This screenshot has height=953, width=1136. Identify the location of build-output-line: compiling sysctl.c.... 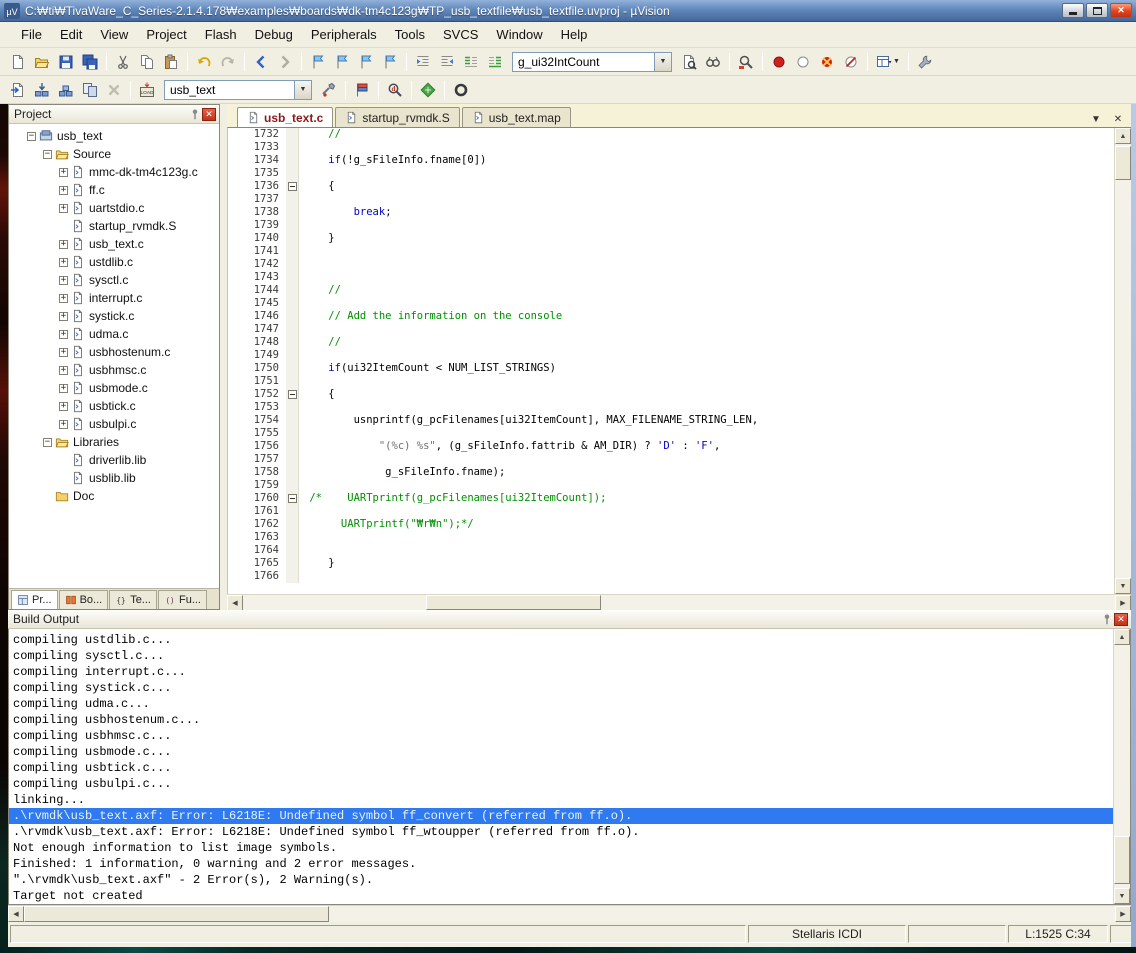
(561, 656).